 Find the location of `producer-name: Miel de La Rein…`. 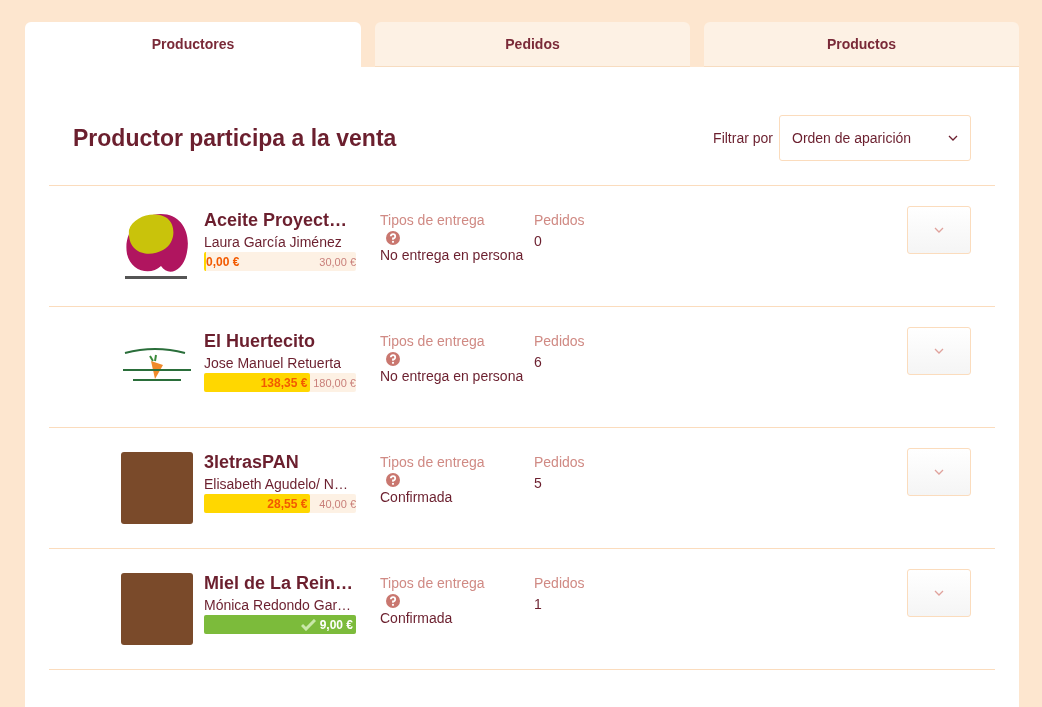

producer-name: Miel de La Rein… is located at coordinates (279, 583).